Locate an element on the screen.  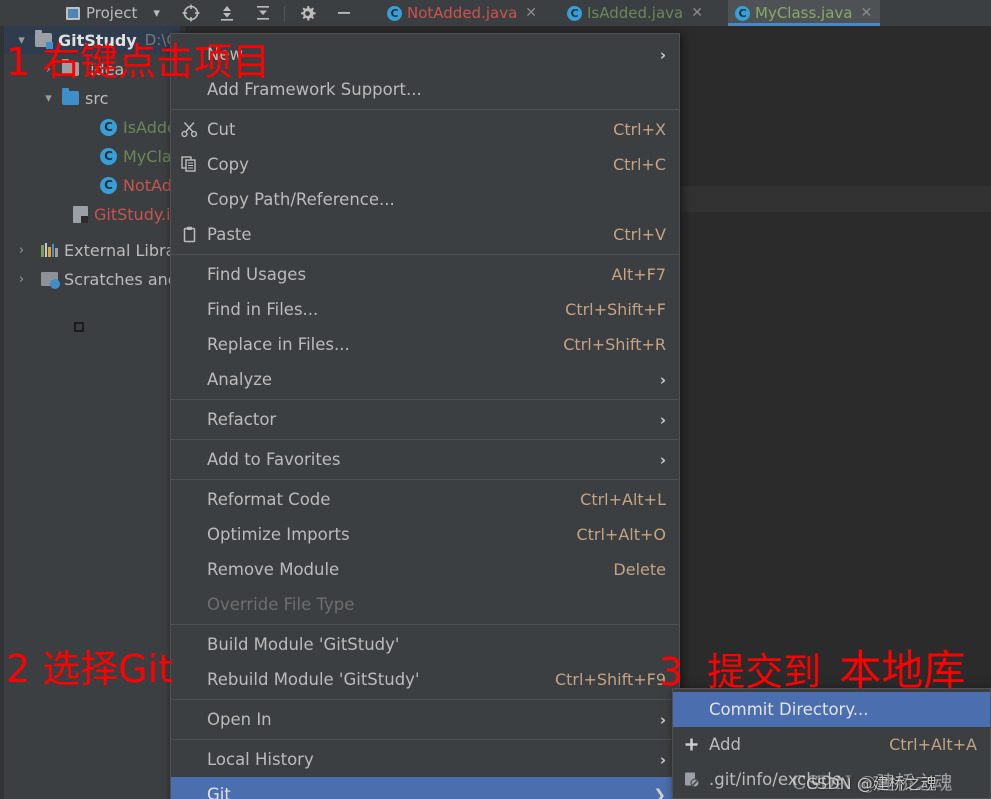
menu-item-label: Git is located at coordinates (219, 792).